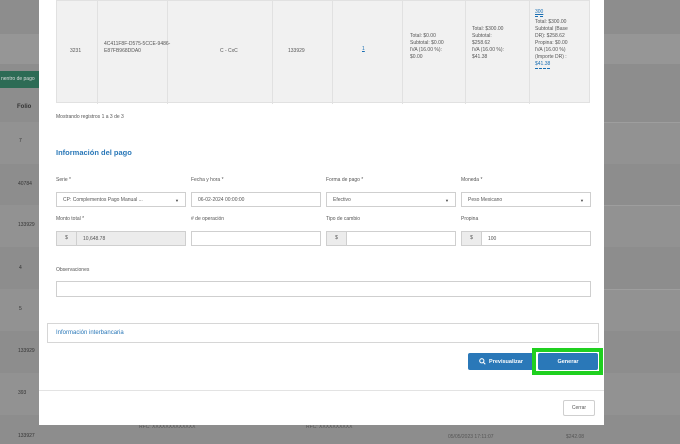 This screenshot has width=680, height=444. Describe the element at coordinates (221, 200) in the screenshot. I see `fecha-value: 06-02-2024 00:00:00` at that location.